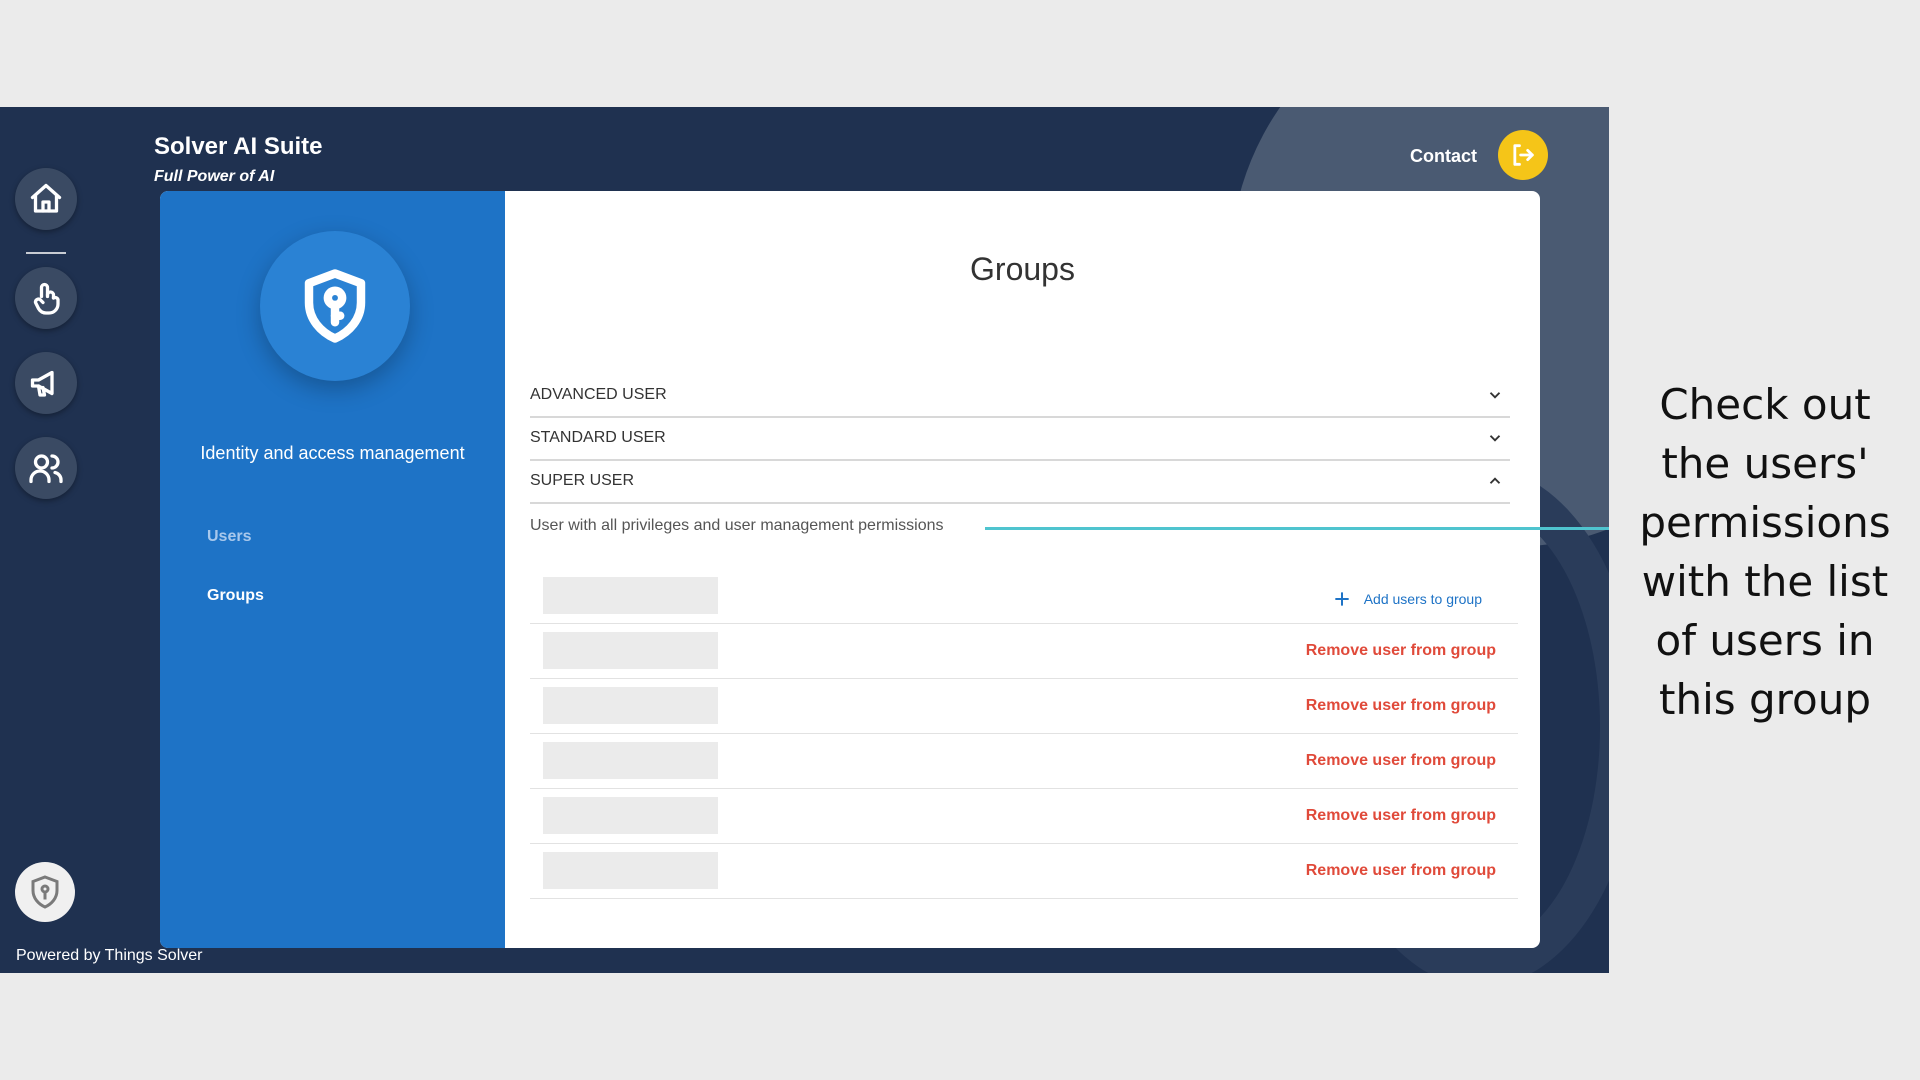 Image resolution: width=1920 pixels, height=1080 pixels. Describe the element at coordinates (1297, 528) in the screenshot. I see `callout-pointer-line` at that location.